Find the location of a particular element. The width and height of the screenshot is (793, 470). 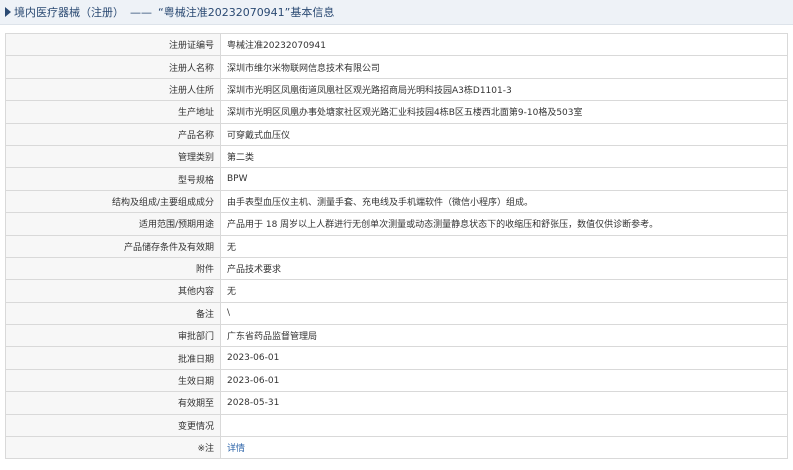

field-label: 批准日期 is located at coordinates (113, 358).